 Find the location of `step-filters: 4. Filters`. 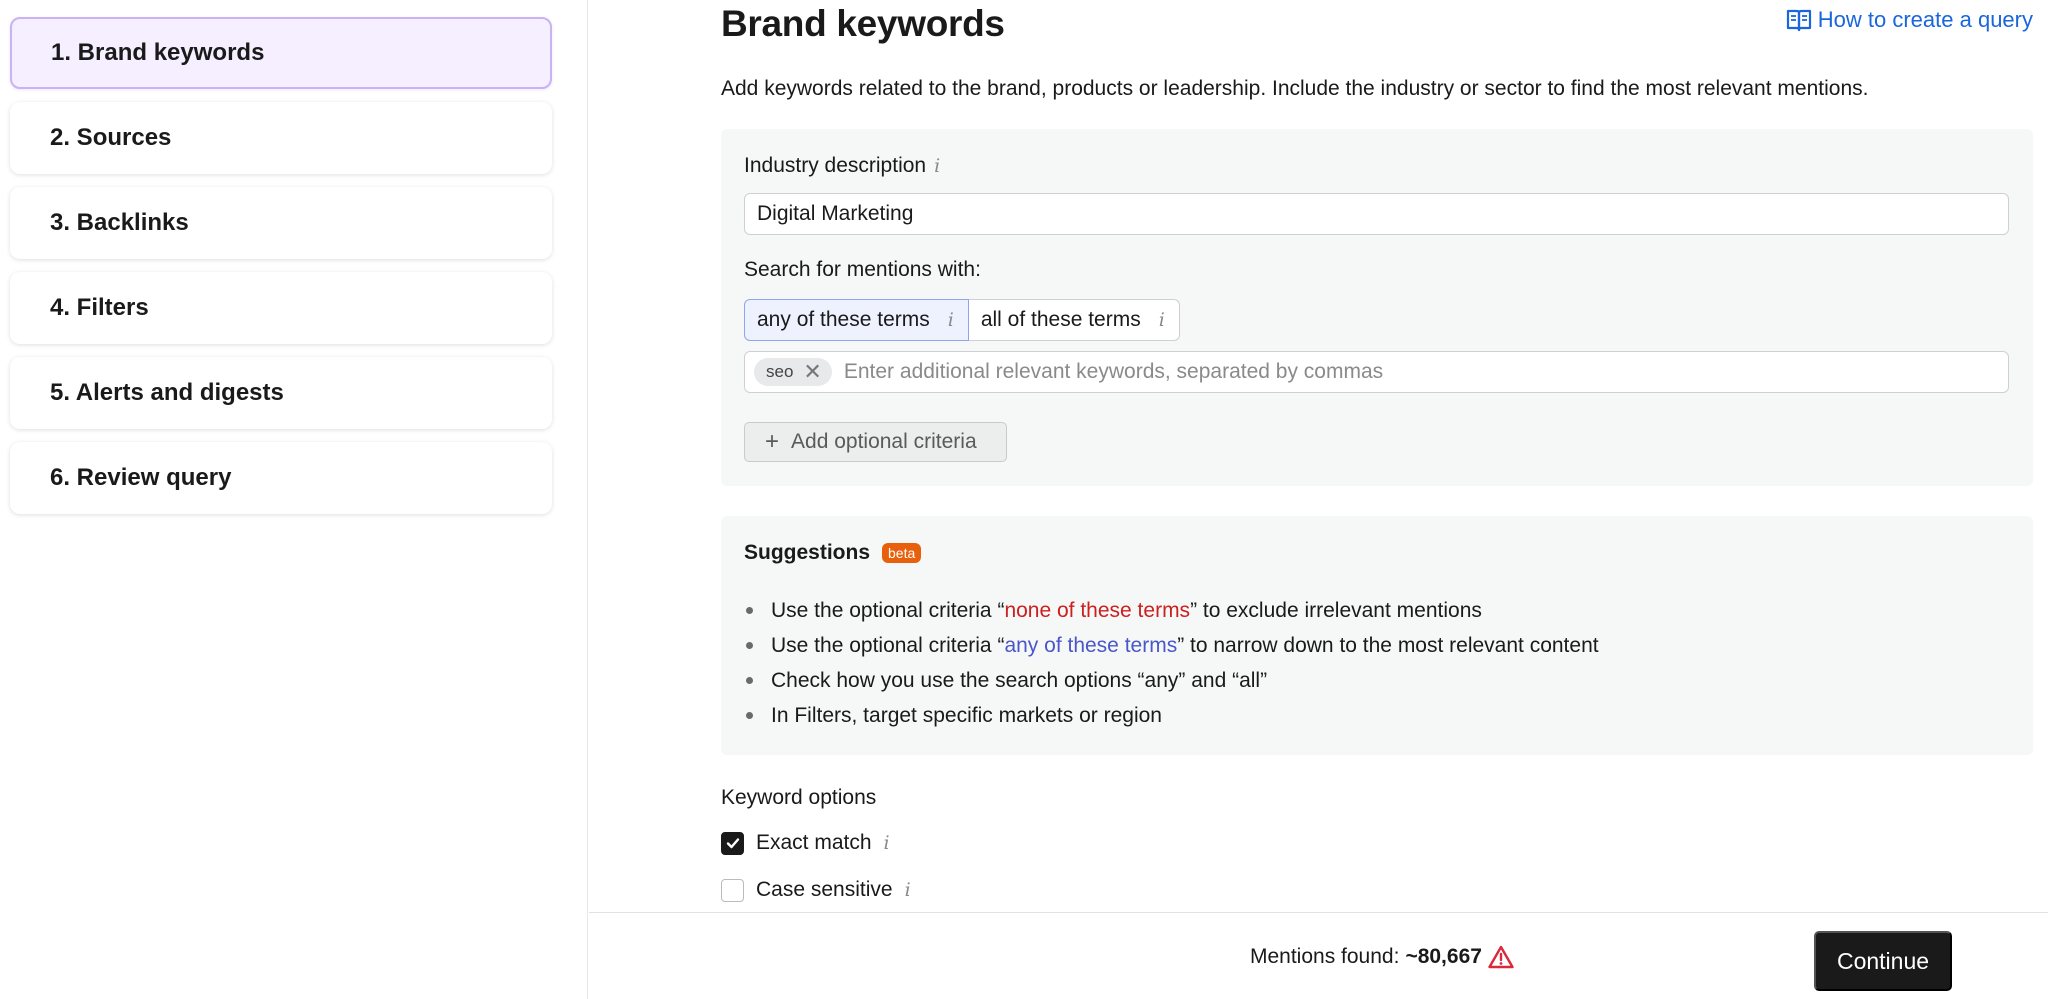

step-filters: 4. Filters is located at coordinates (281, 308).